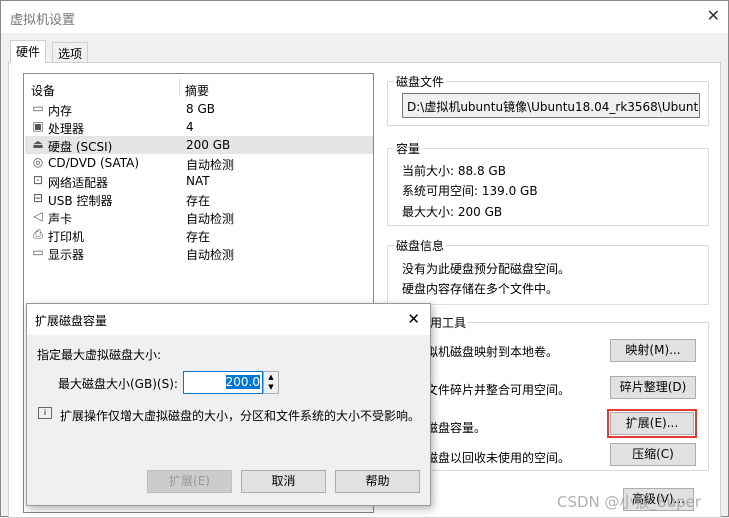  I want to click on device-row: ⎙ 打印机 存在, so click(199, 235).